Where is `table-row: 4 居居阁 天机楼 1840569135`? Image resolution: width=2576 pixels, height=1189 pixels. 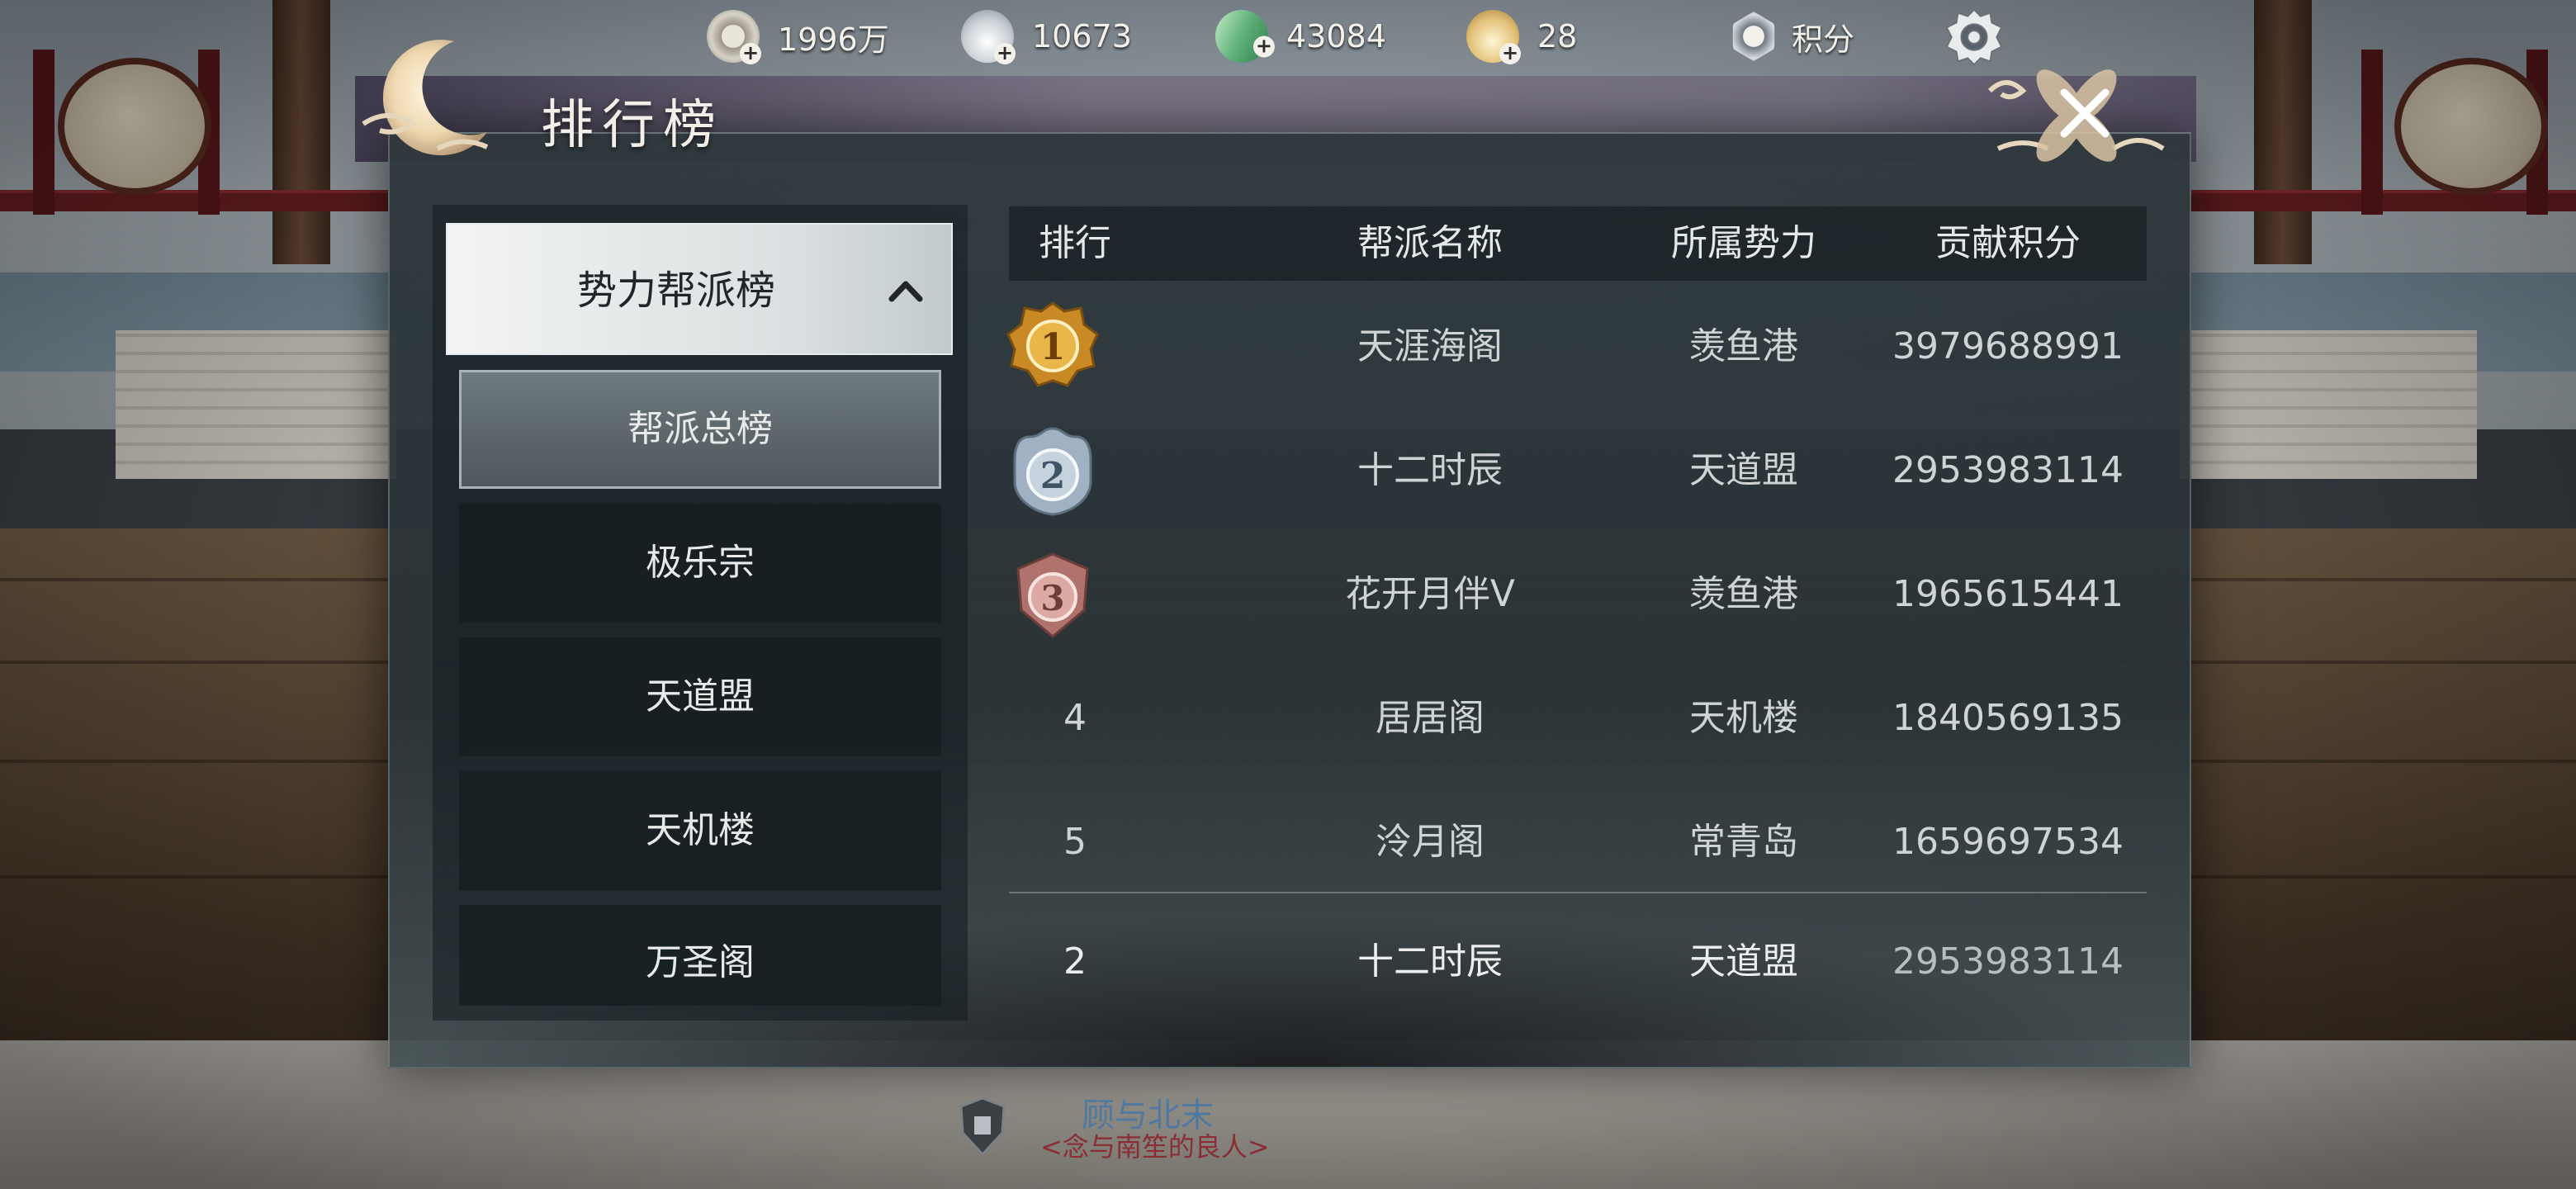
table-row: 4 居居阁 天机楼 1840569135 is located at coordinates (1578, 718).